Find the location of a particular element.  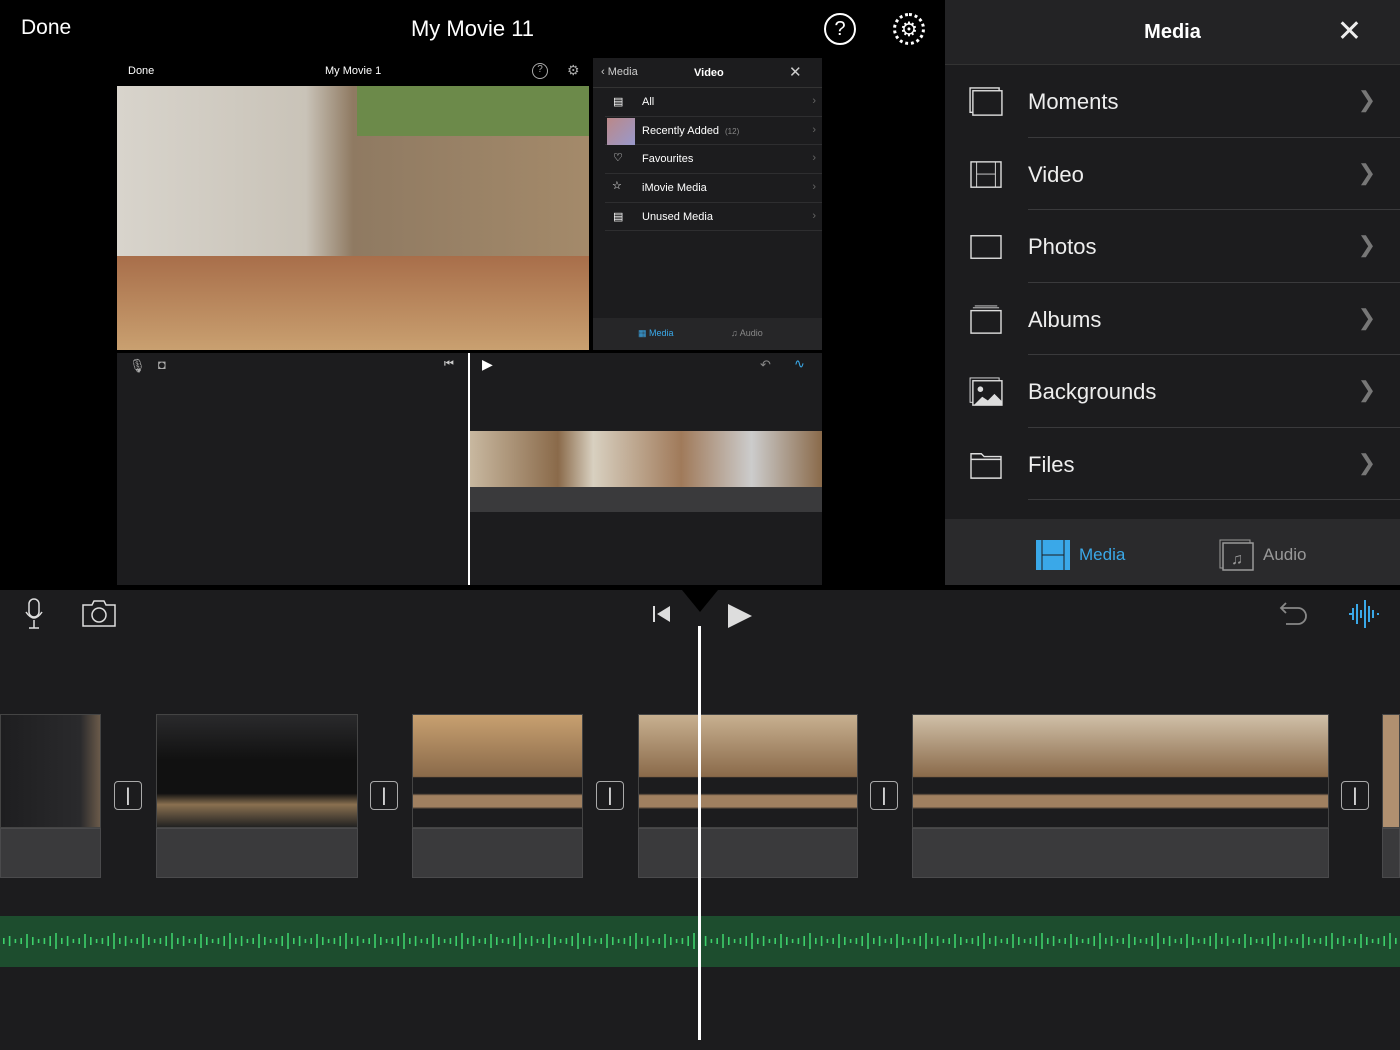

media-item-moments: Moments ❯ is located at coordinates (1172, 101).